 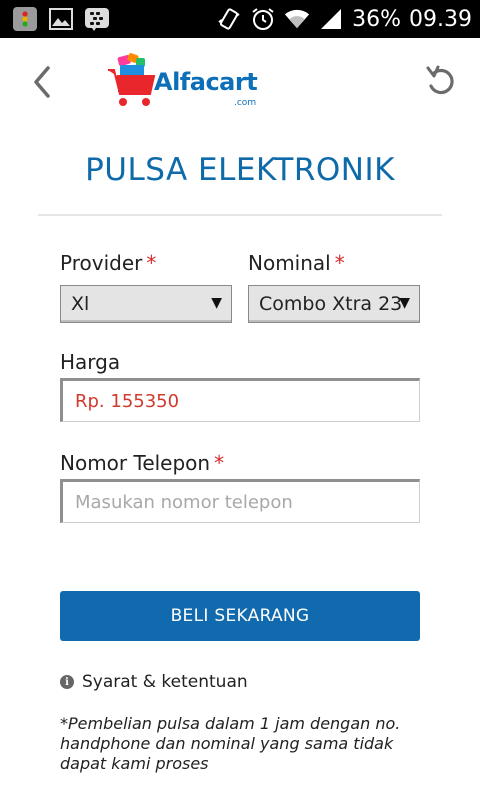 I want to click on clock: 09.39, so click(x=440, y=19).